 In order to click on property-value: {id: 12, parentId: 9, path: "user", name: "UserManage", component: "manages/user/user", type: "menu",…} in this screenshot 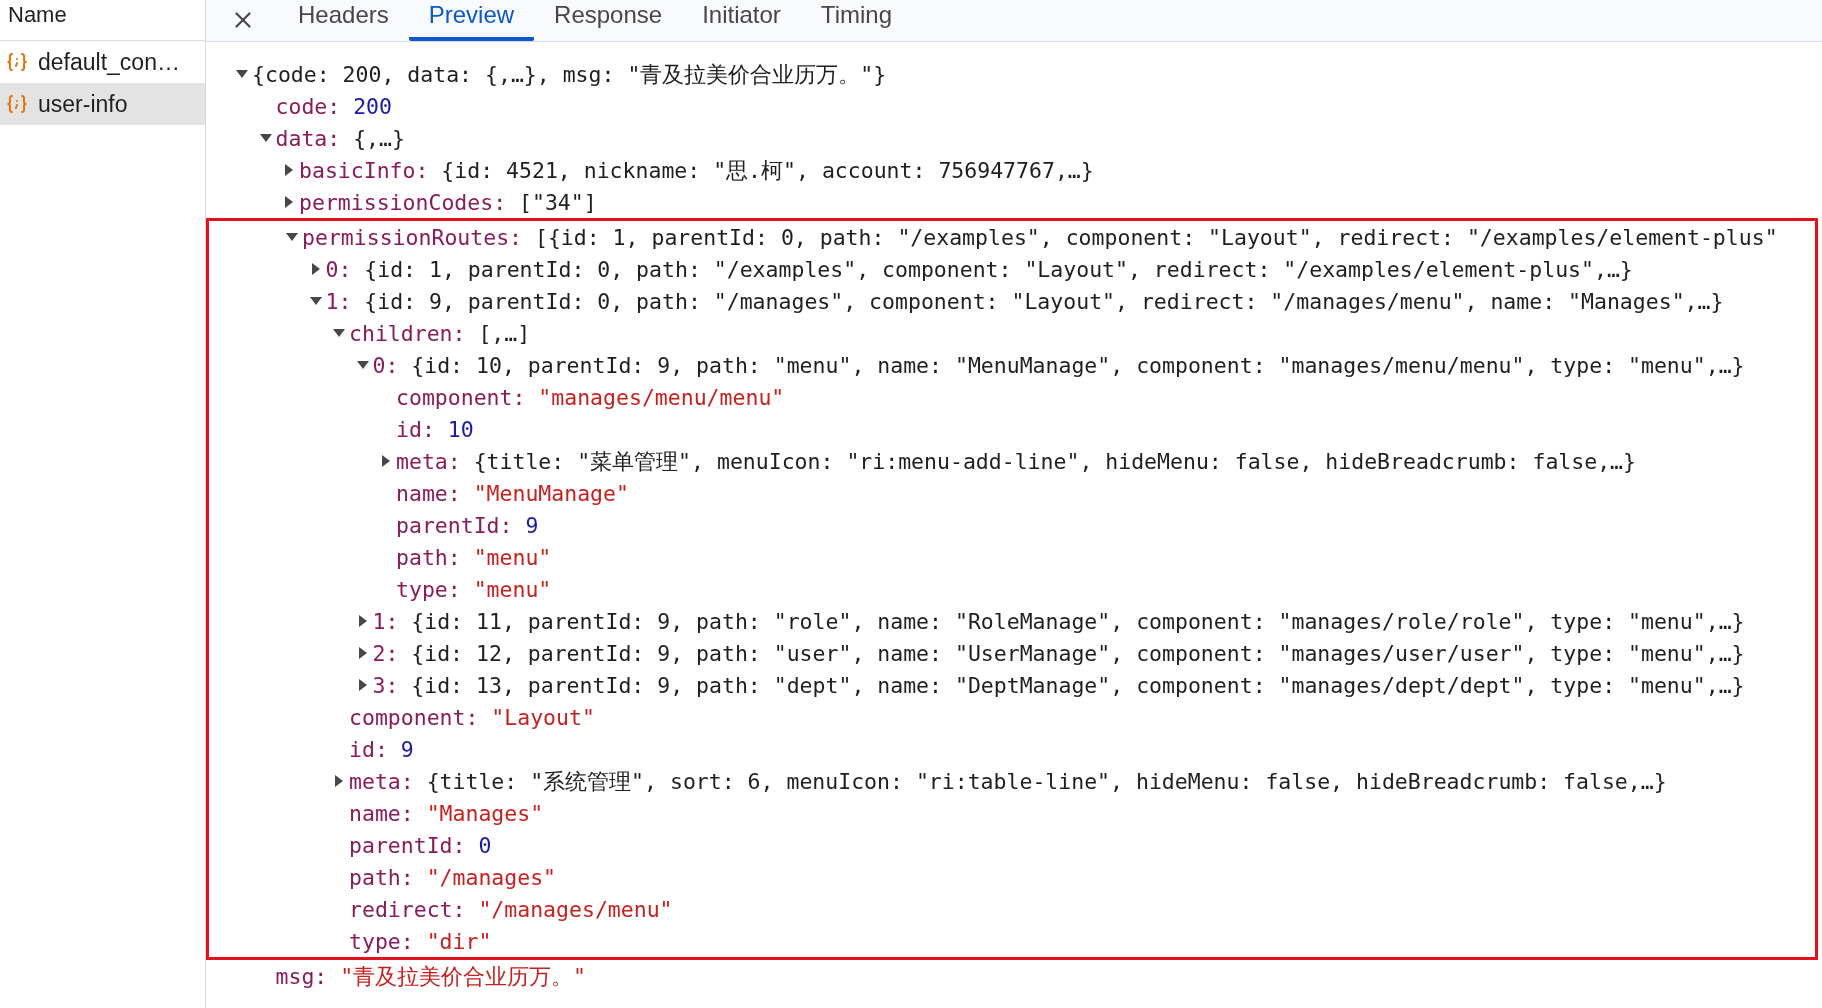, I will do `click(1078, 653)`.